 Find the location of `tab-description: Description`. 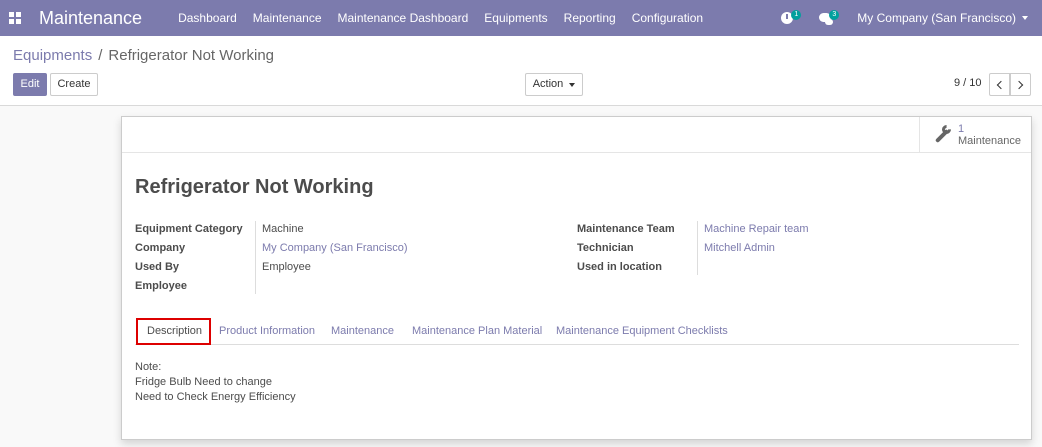

tab-description: Description is located at coordinates (173, 331).